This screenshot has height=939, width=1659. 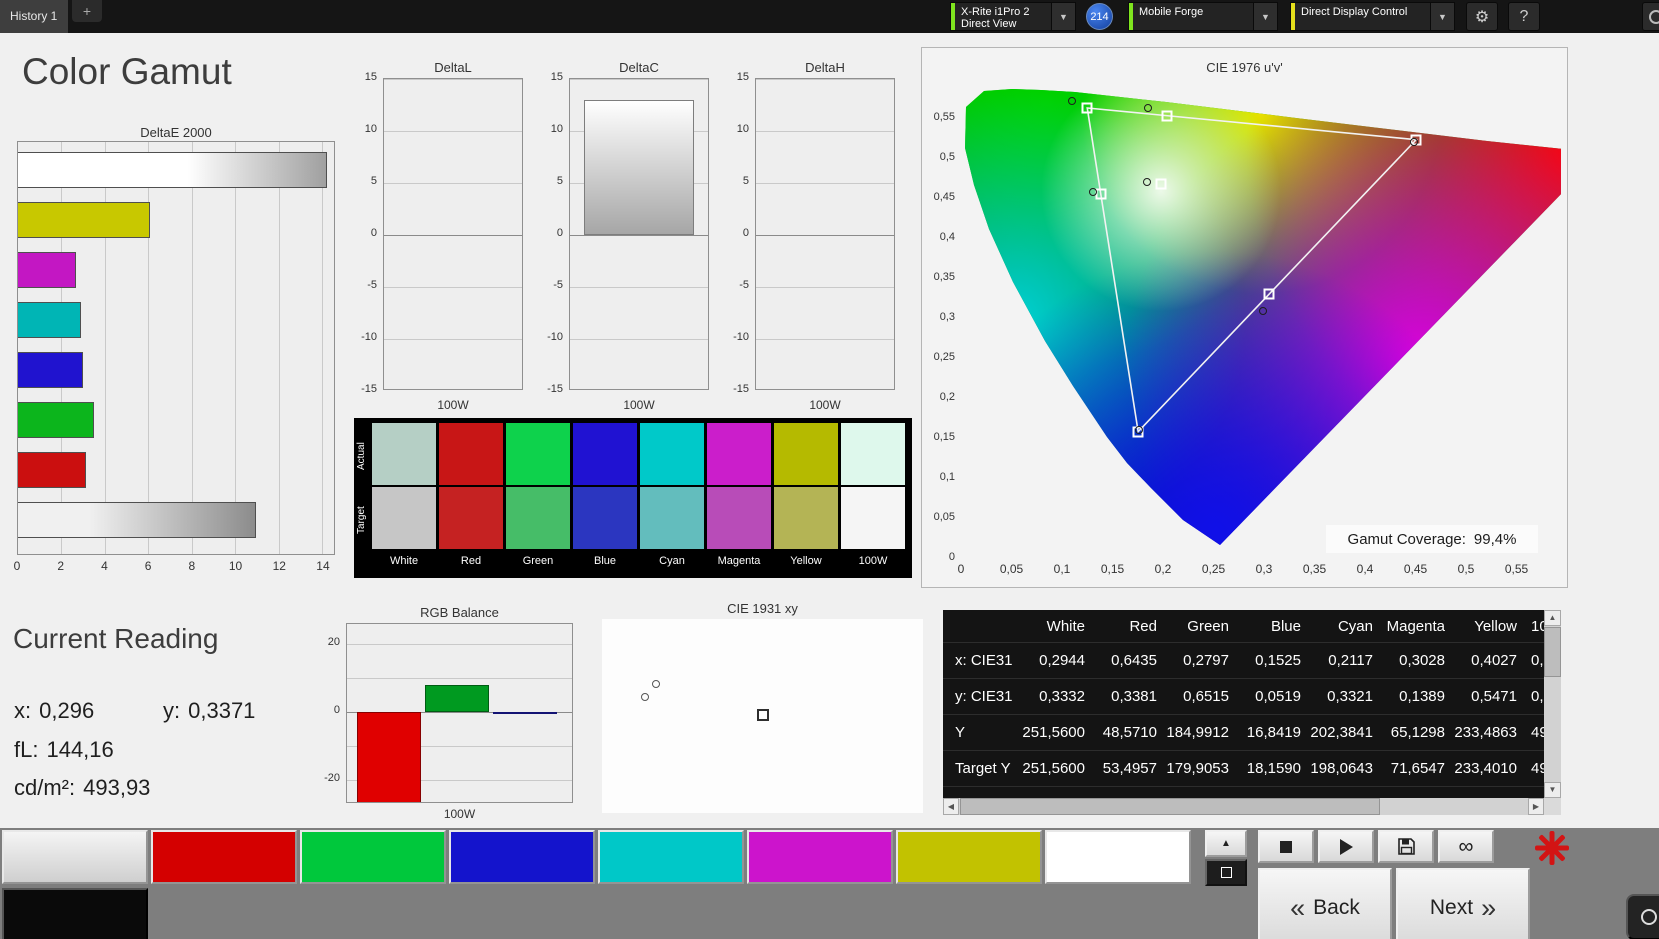 I want to click on window-control-button, so click(x=1650, y=16).